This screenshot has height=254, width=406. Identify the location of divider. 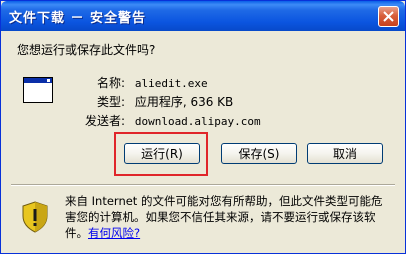
(203, 185).